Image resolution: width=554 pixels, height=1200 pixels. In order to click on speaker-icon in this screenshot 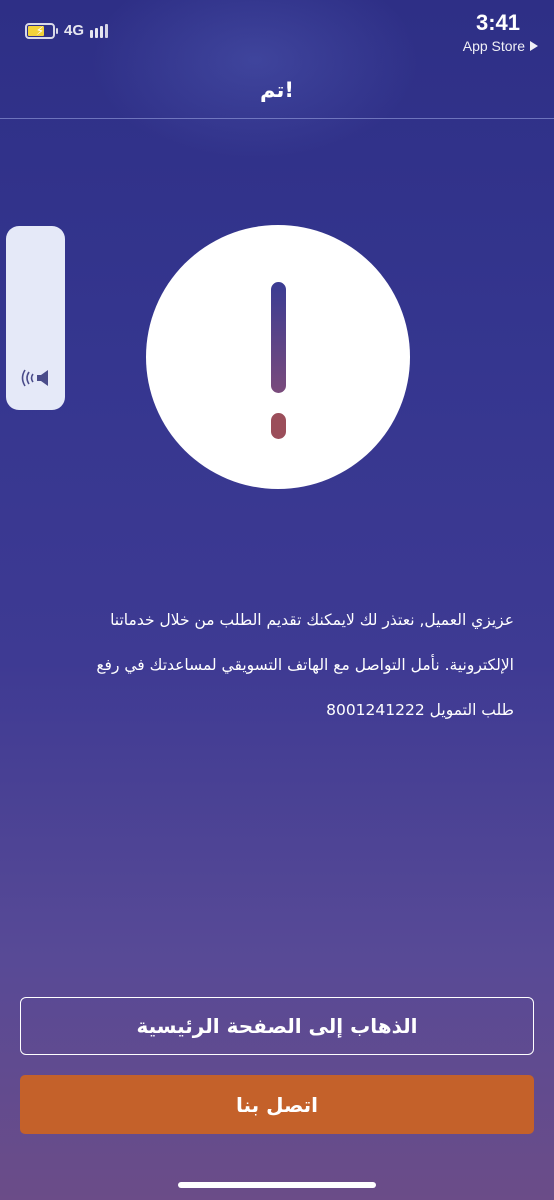, I will do `click(34, 378)`.